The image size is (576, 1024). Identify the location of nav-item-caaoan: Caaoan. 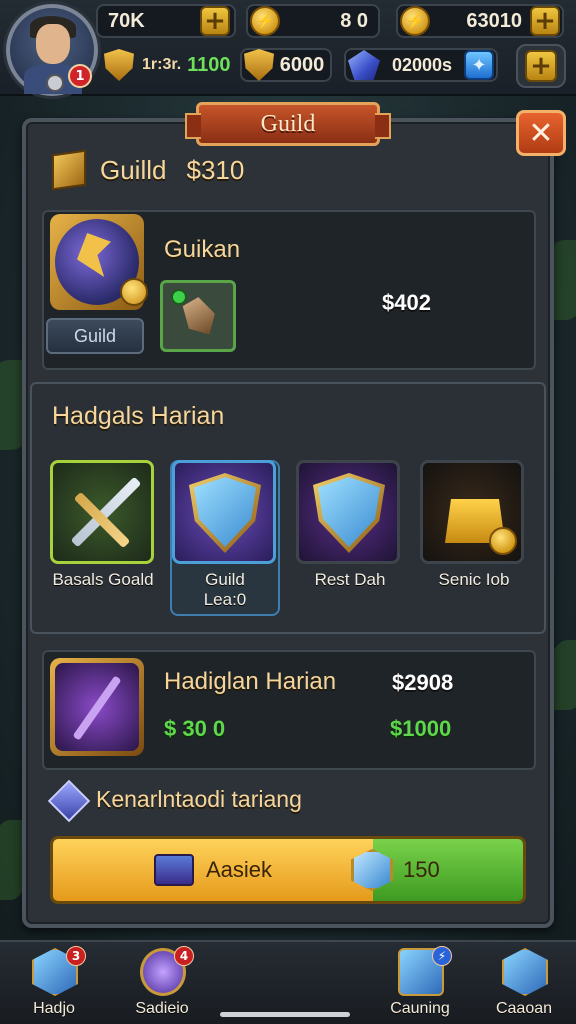
(524, 986).